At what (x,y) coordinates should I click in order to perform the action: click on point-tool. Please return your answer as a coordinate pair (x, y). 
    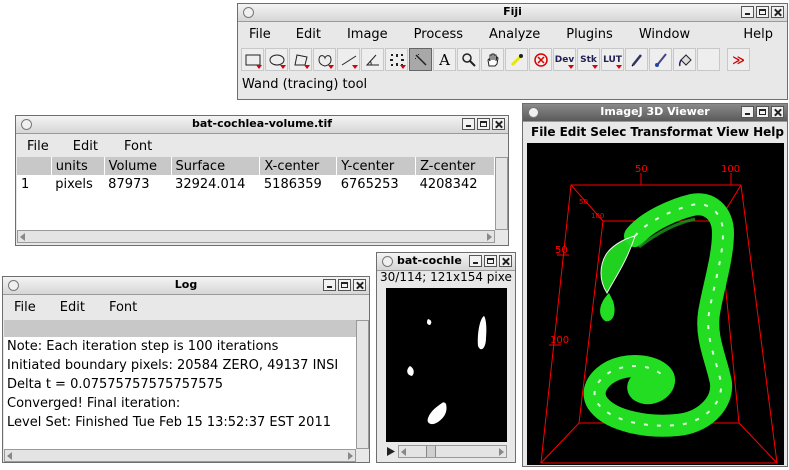
    Looking at the image, I should click on (396, 59).